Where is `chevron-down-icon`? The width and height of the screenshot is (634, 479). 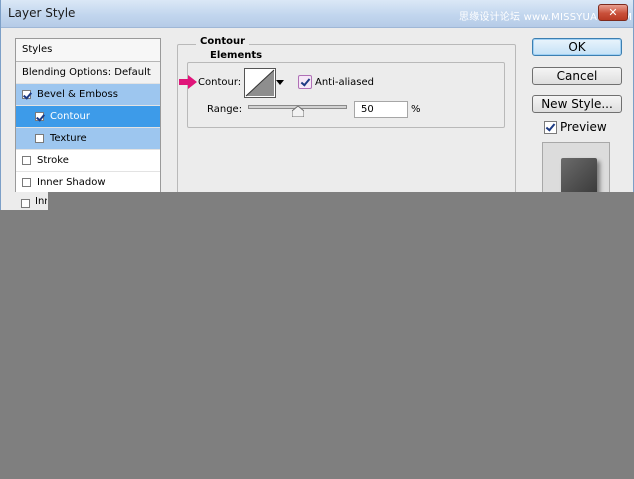
chevron-down-icon is located at coordinates (280, 82).